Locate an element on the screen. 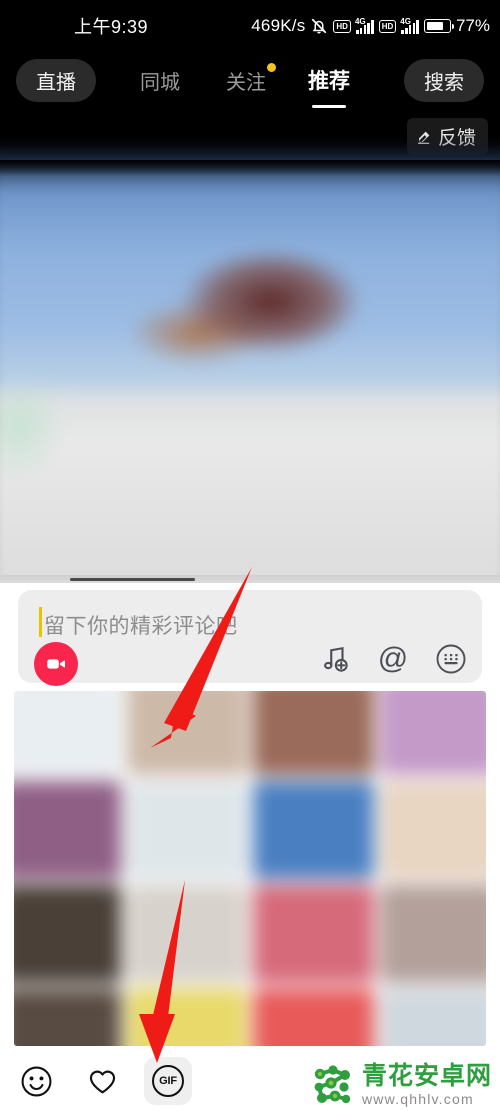  active-tab-underline is located at coordinates (329, 106).